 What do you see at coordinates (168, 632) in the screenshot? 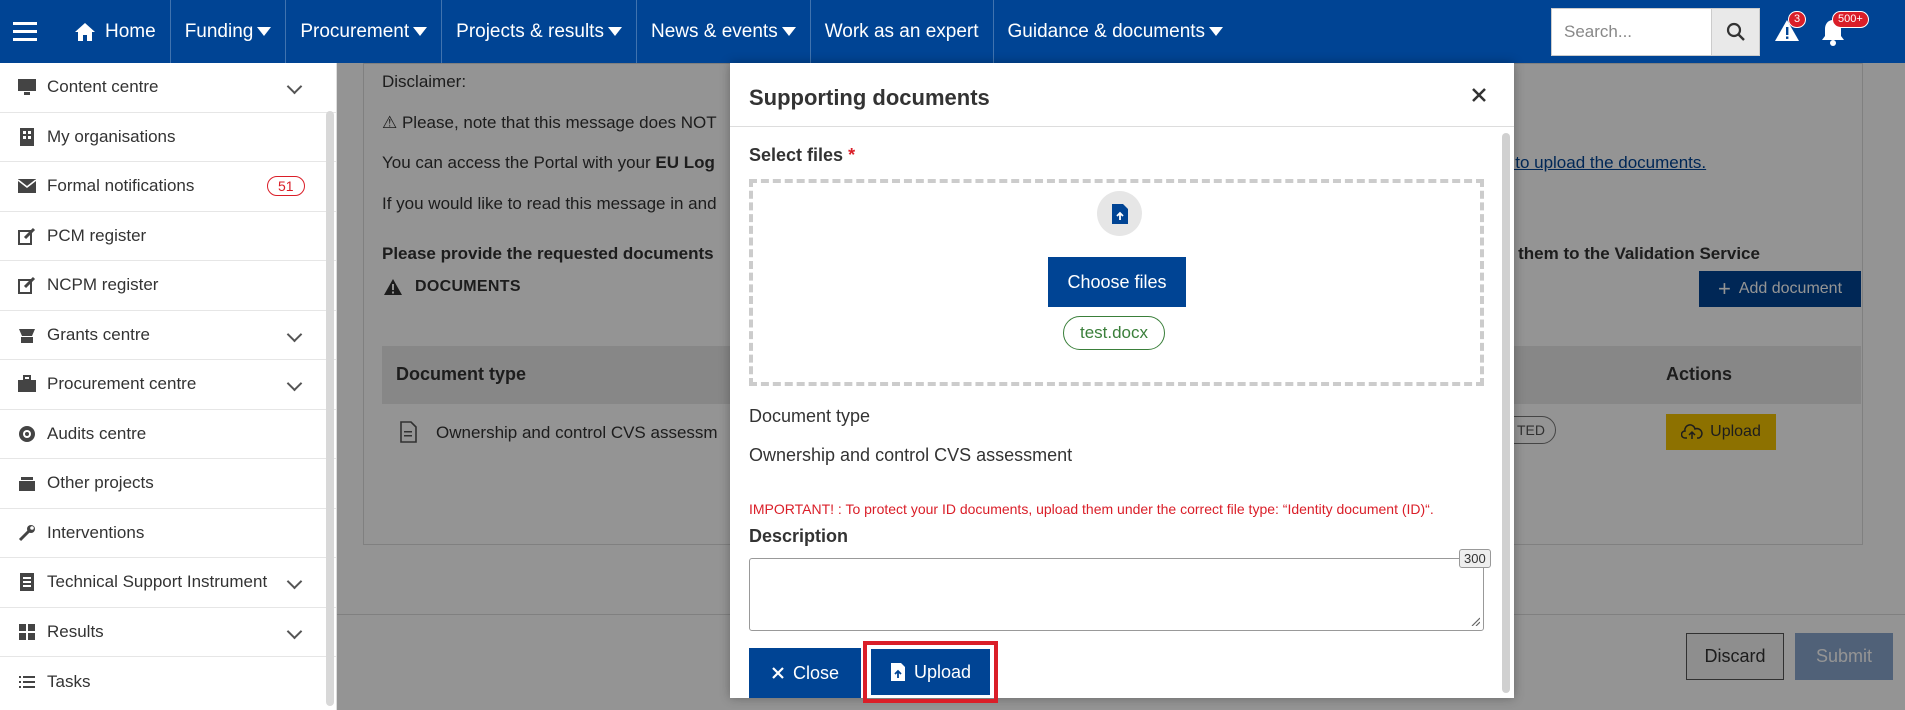
I see `sidebar-item-results: Results` at bounding box center [168, 632].